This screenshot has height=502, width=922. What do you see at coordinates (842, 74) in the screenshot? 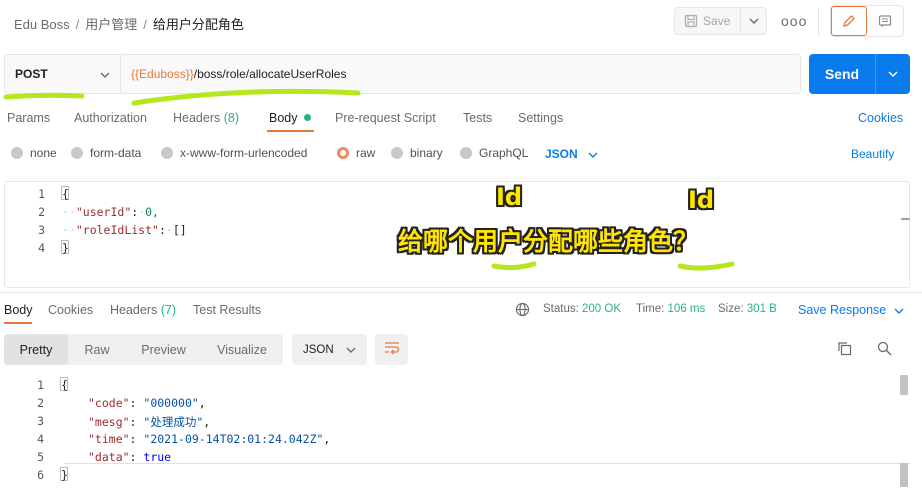
I see `send-label: Send` at bounding box center [842, 74].